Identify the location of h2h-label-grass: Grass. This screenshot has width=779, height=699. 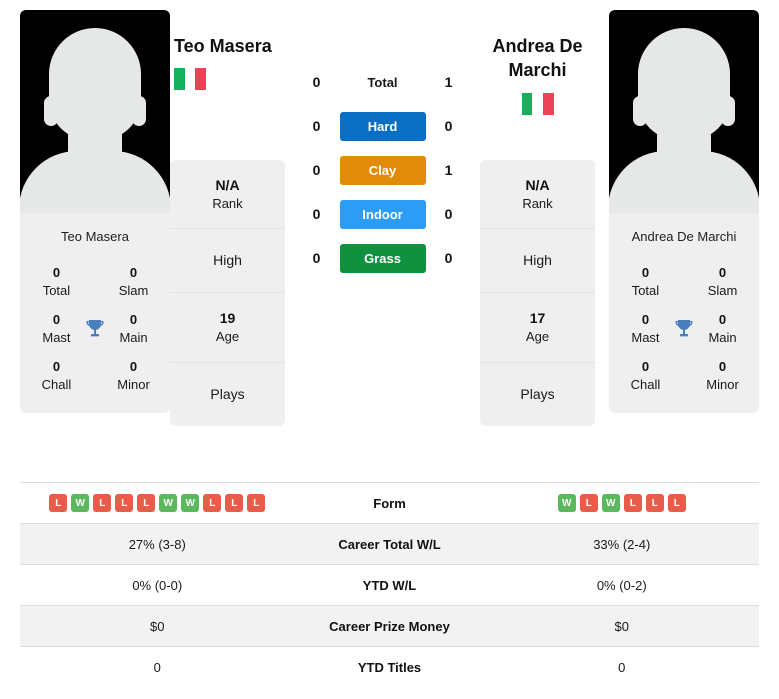
(382, 258).